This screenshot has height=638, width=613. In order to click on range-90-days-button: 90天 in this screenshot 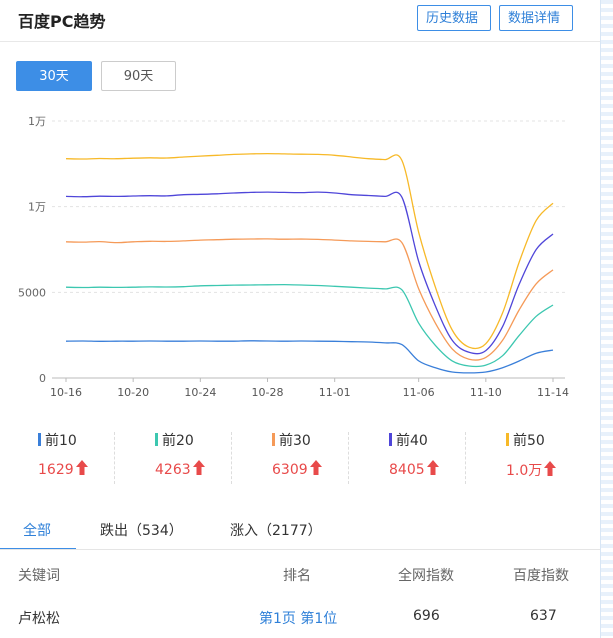, I will do `click(138, 76)`.